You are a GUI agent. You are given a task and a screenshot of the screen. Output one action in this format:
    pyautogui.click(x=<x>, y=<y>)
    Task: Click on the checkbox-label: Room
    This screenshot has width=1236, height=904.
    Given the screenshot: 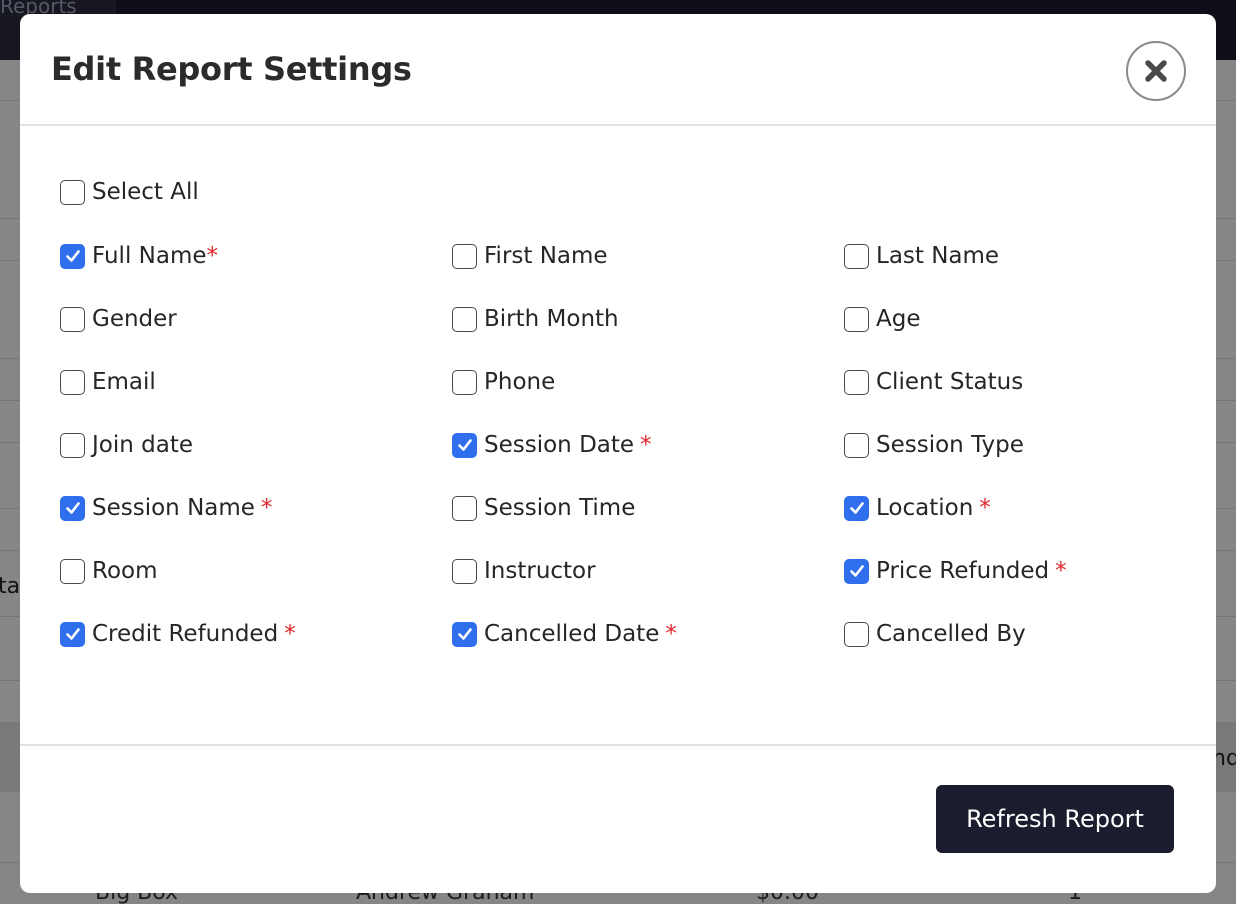 What is the action you would take?
    pyautogui.click(x=125, y=571)
    